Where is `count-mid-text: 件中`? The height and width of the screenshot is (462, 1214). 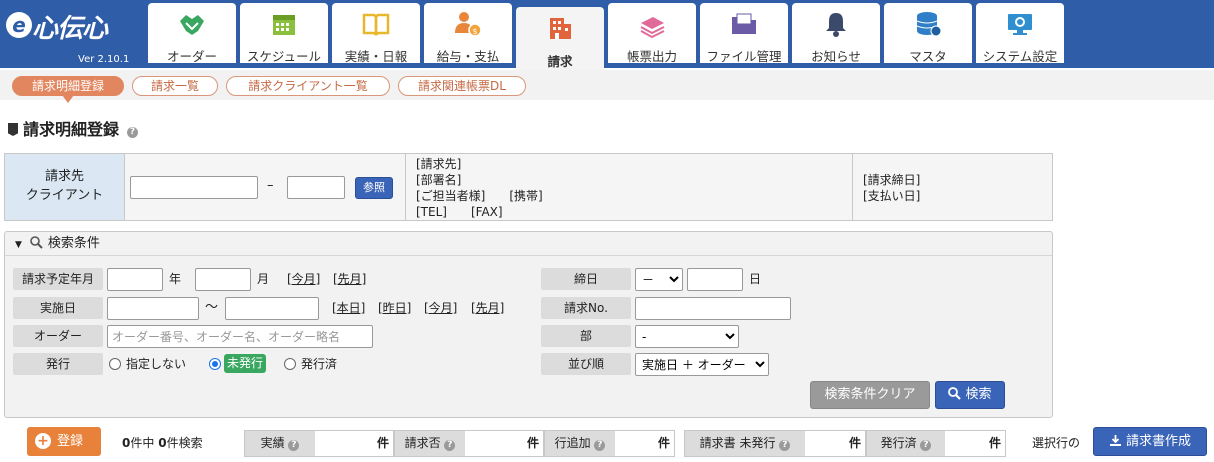
count-mid-text: 件中 is located at coordinates (142, 443).